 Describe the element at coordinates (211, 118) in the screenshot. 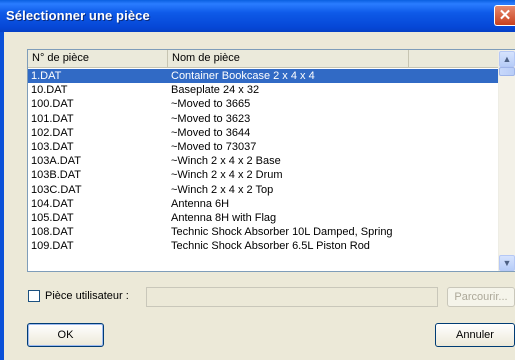

I see `part-name-cell: ~Moved to 3623` at that location.